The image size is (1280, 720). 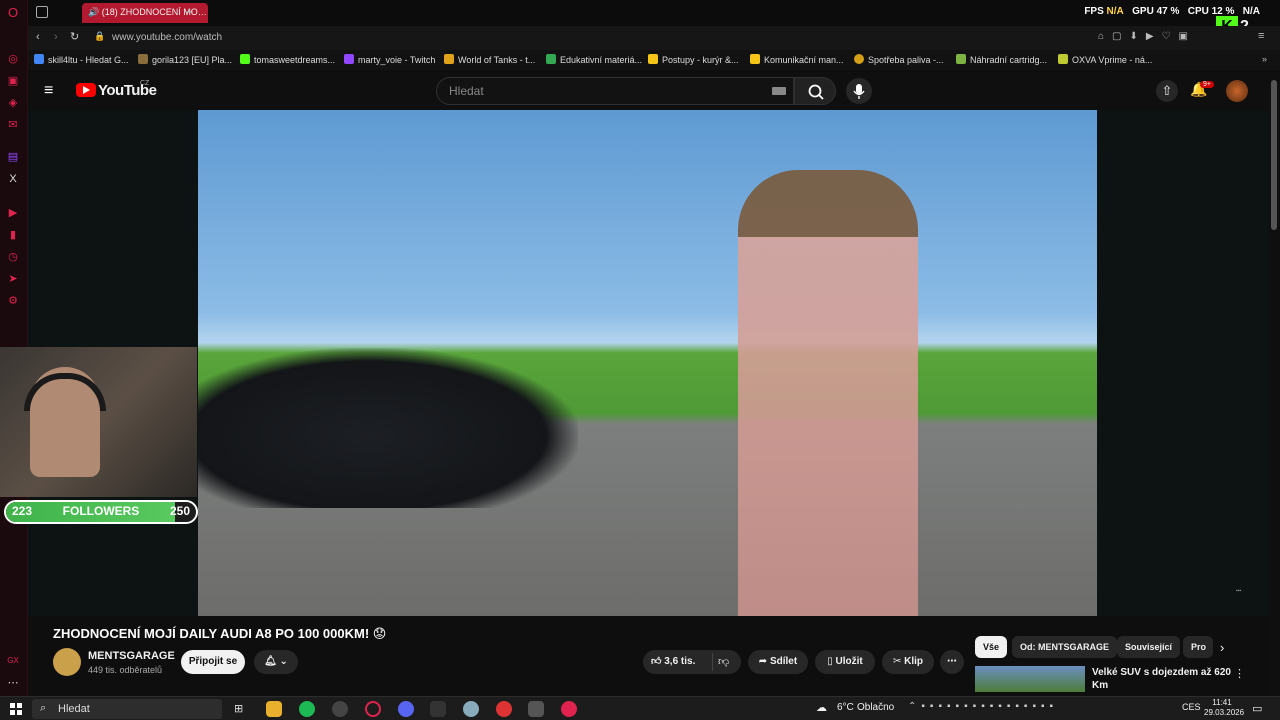 I want to click on mail-icon: ✉, so click(x=13, y=125).